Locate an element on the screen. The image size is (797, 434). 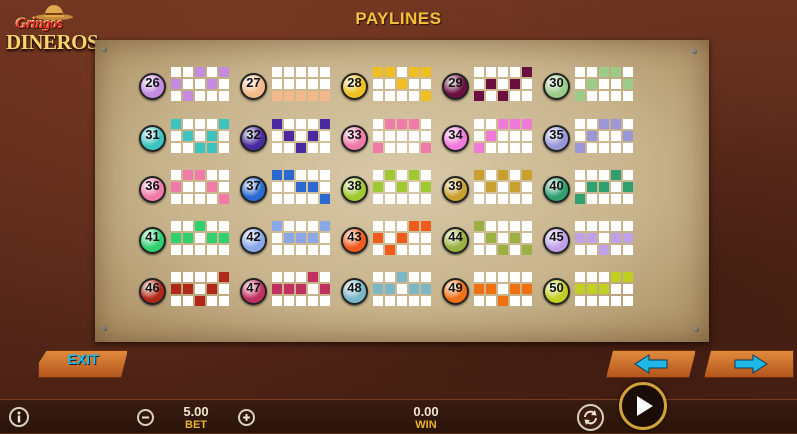
info-button is located at coordinates (19, 417).